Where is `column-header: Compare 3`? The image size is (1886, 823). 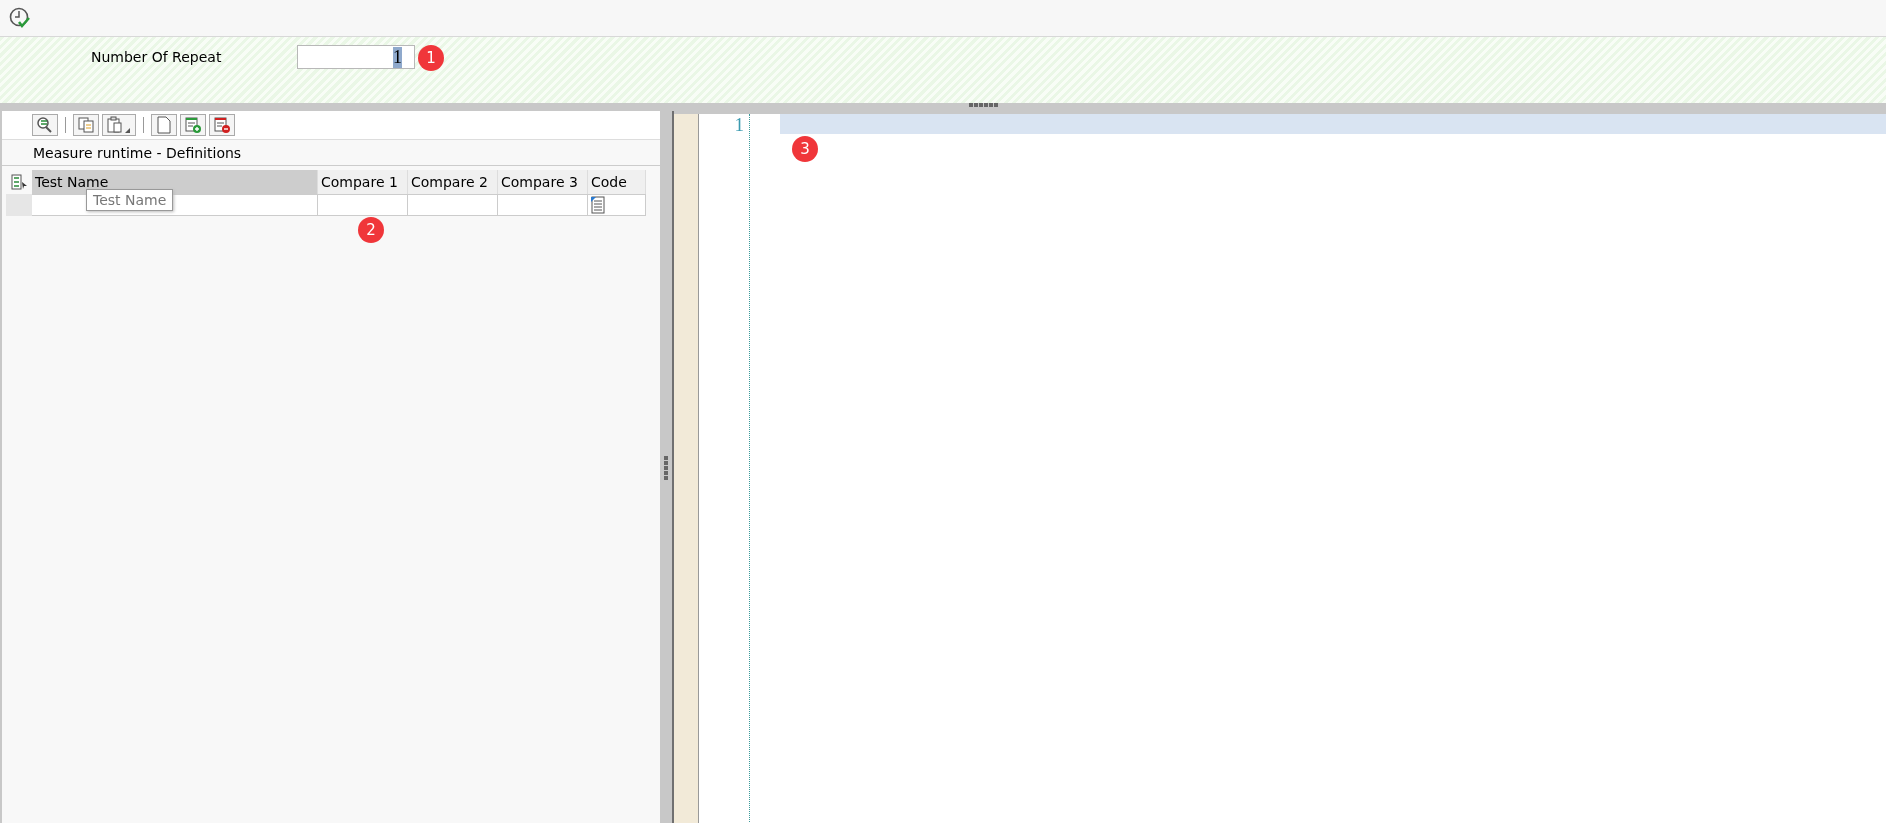
column-header: Compare 3 is located at coordinates (543, 182).